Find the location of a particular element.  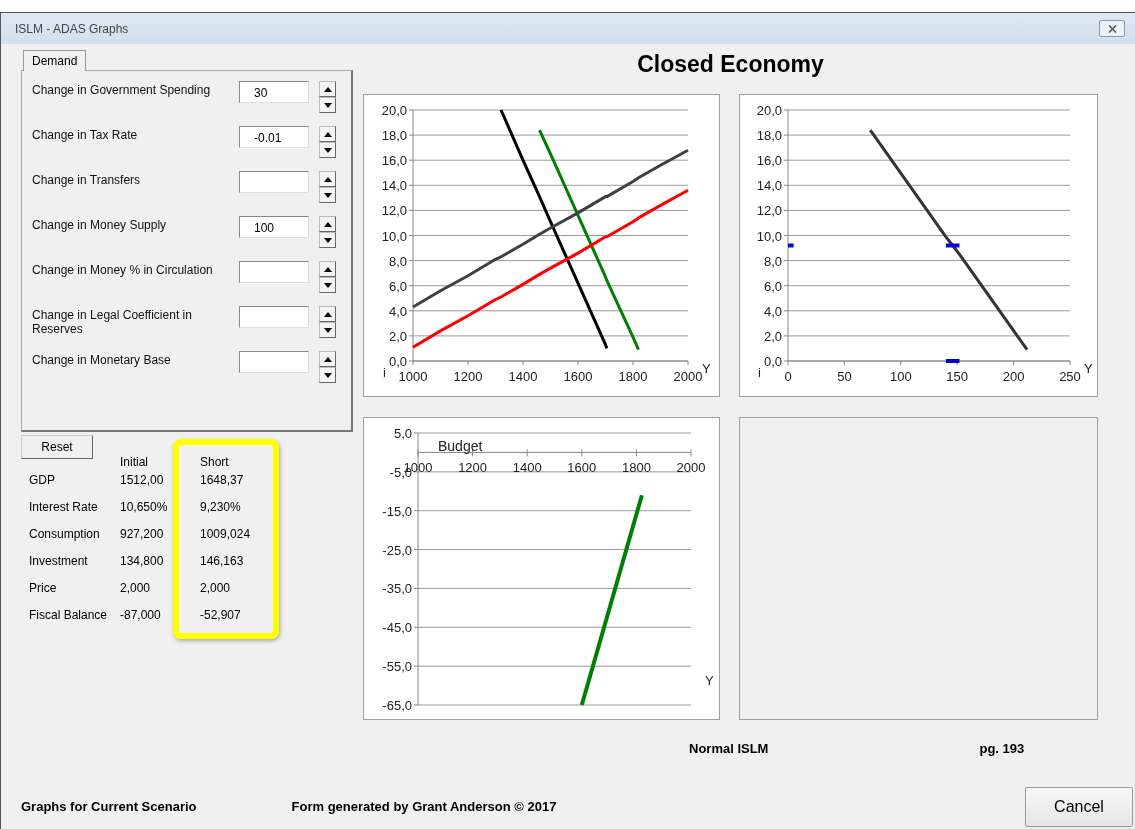

input-field: 30 is located at coordinates (274, 92).